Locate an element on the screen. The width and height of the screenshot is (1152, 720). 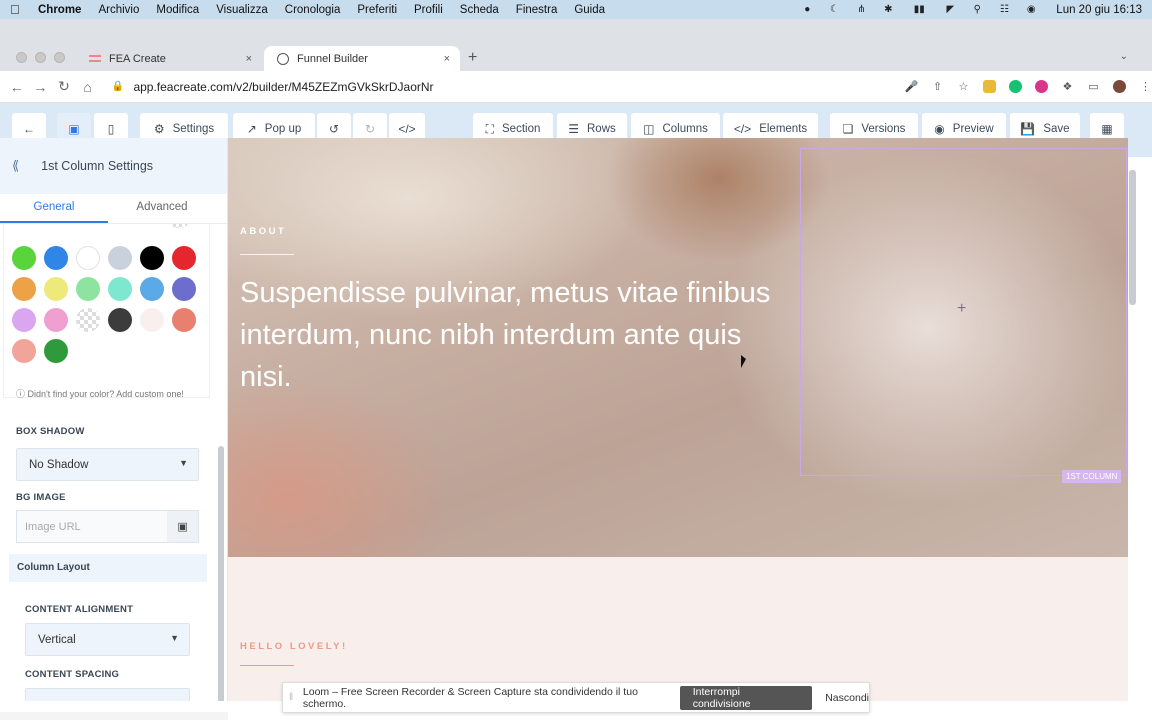
wifi-icon: ◤ is located at coordinates (950, 9).